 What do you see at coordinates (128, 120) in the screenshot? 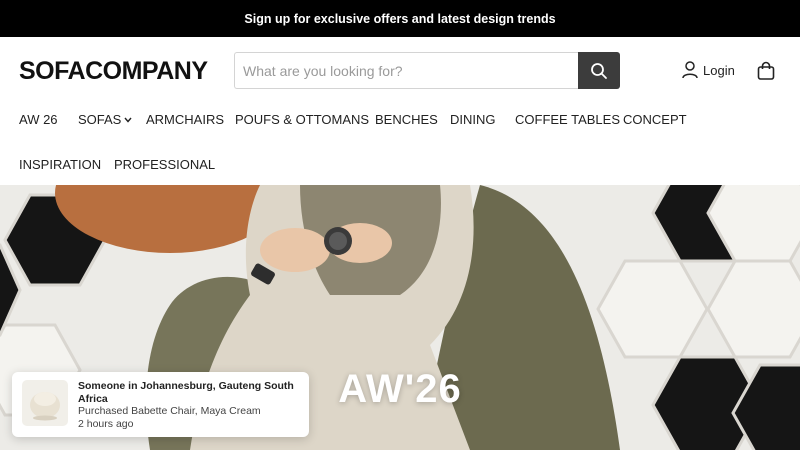
I see `chevron-down-icon` at bounding box center [128, 120].